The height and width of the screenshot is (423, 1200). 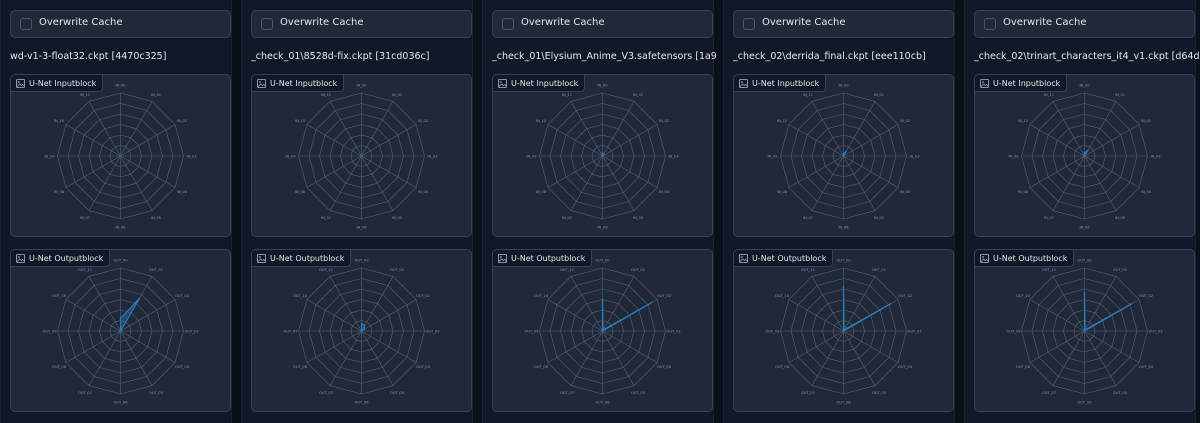 What do you see at coordinates (789, 258) in the screenshot?
I see `plot-label-text: U-Net Outputblock` at bounding box center [789, 258].